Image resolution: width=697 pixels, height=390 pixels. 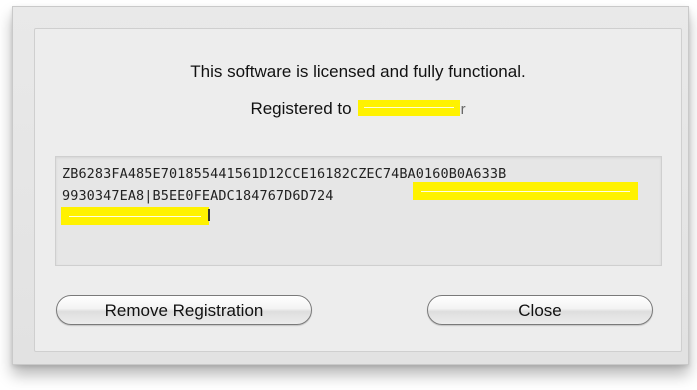 I want to click on registered-name-redaction, so click(x=408, y=108).